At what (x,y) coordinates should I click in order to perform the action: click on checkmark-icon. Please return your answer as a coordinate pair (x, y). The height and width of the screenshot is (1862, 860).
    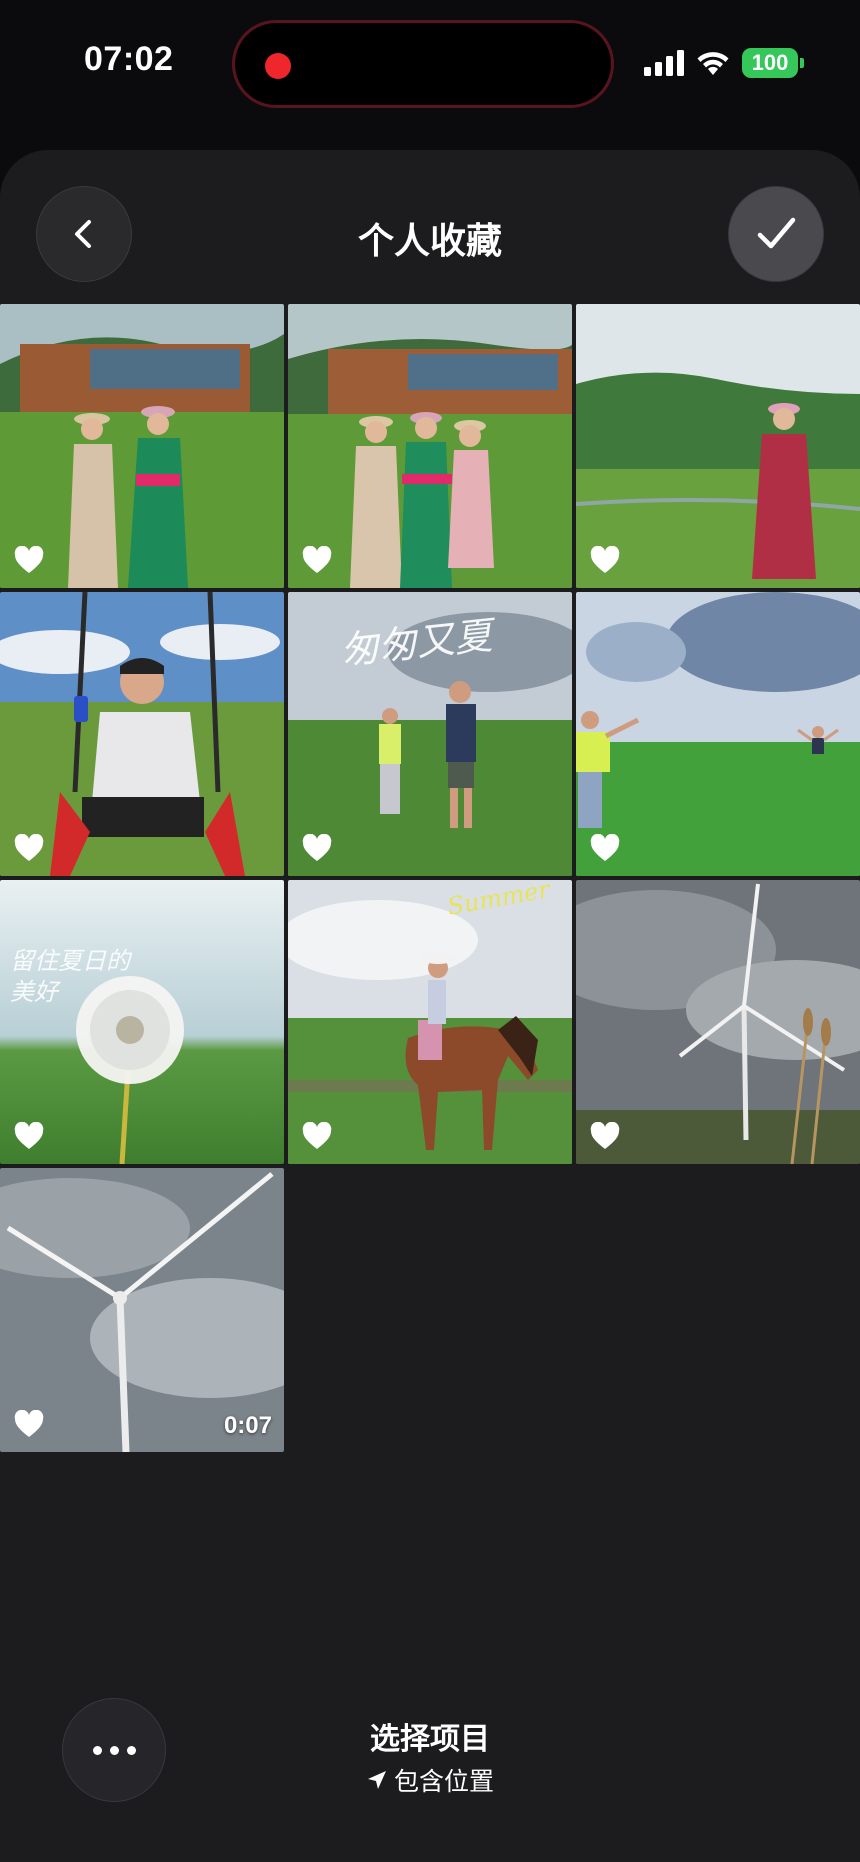
    Looking at the image, I should click on (776, 233).